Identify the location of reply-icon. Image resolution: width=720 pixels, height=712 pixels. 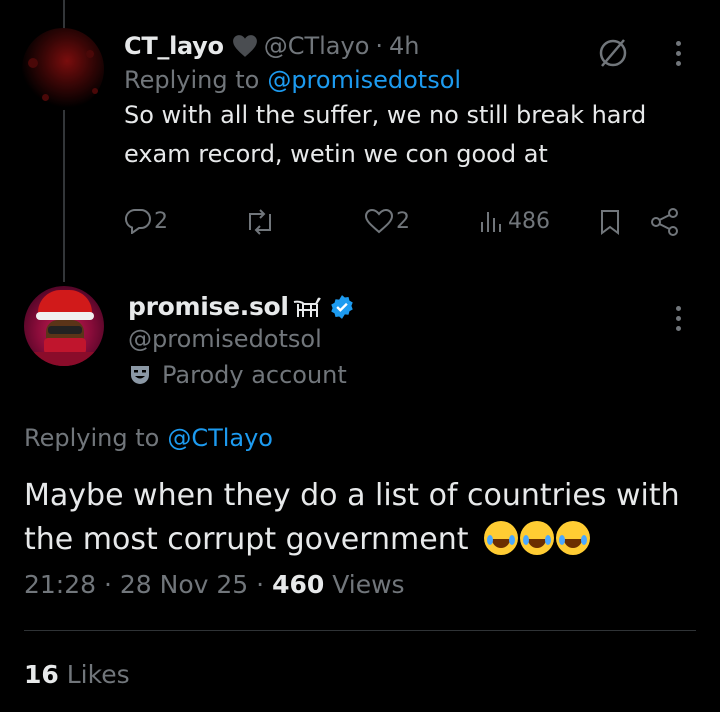
(137, 221).